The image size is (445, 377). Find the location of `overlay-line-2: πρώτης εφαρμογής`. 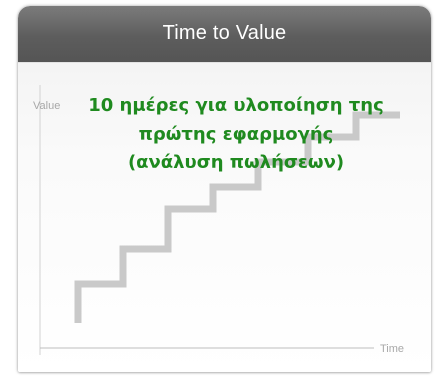

overlay-line-2: πρώτης εφαρμογής is located at coordinates (236, 134).